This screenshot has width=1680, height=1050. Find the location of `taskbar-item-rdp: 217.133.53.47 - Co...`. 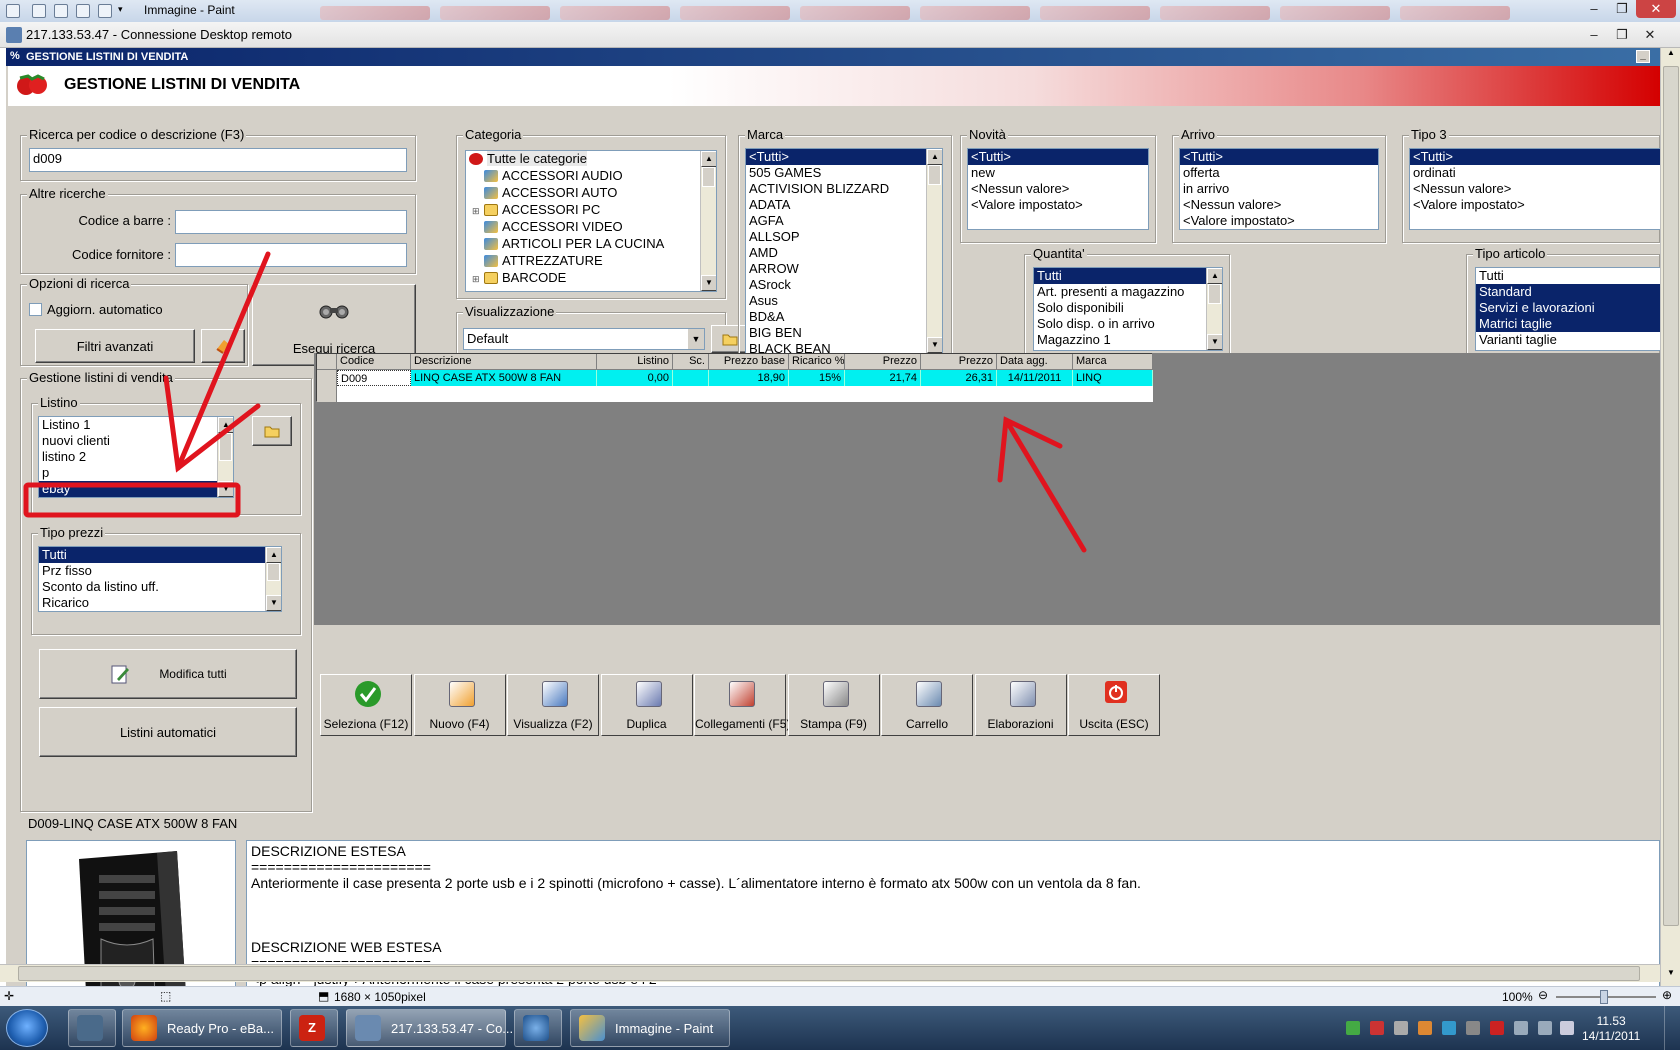

taskbar-item-rdp: 217.133.53.47 - Co... is located at coordinates (429, 1028).